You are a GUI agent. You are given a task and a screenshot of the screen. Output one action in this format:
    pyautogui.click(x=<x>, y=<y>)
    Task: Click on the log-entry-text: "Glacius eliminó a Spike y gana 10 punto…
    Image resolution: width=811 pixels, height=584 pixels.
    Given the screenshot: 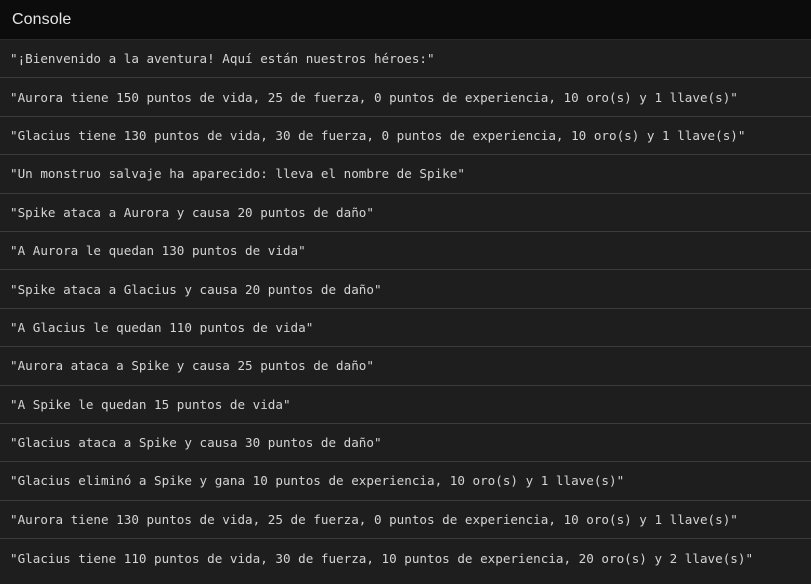 What is the action you would take?
    pyautogui.click(x=317, y=481)
    